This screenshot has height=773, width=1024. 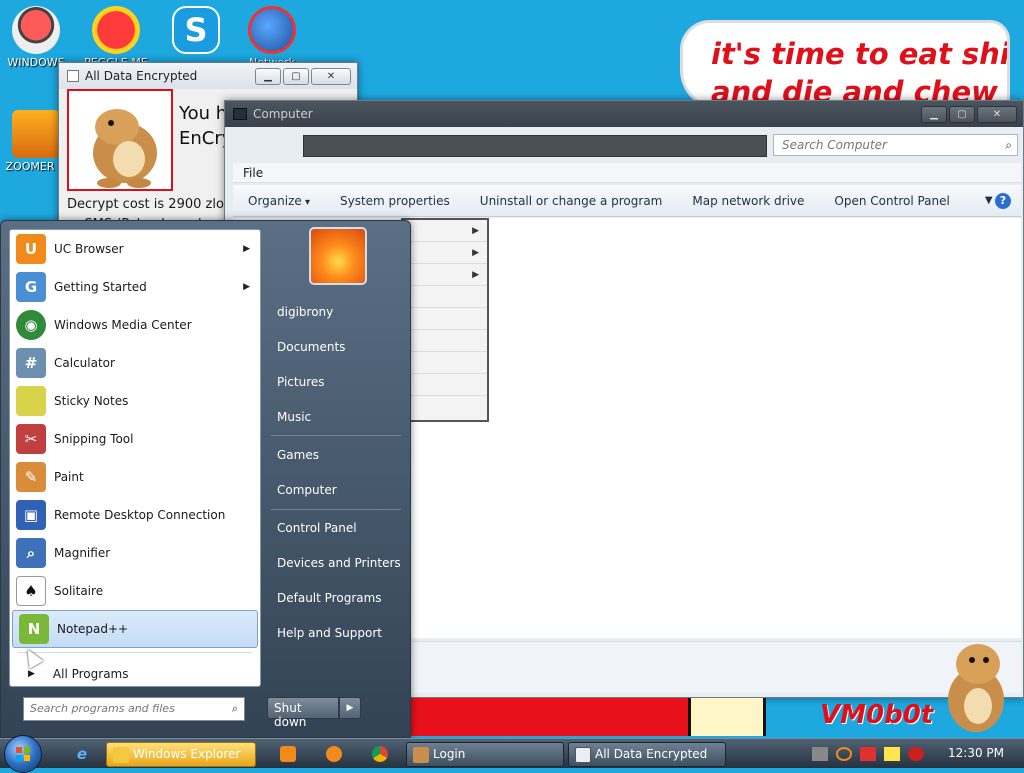 I want to click on map-network-drive-button: Map network drive, so click(x=748, y=201).